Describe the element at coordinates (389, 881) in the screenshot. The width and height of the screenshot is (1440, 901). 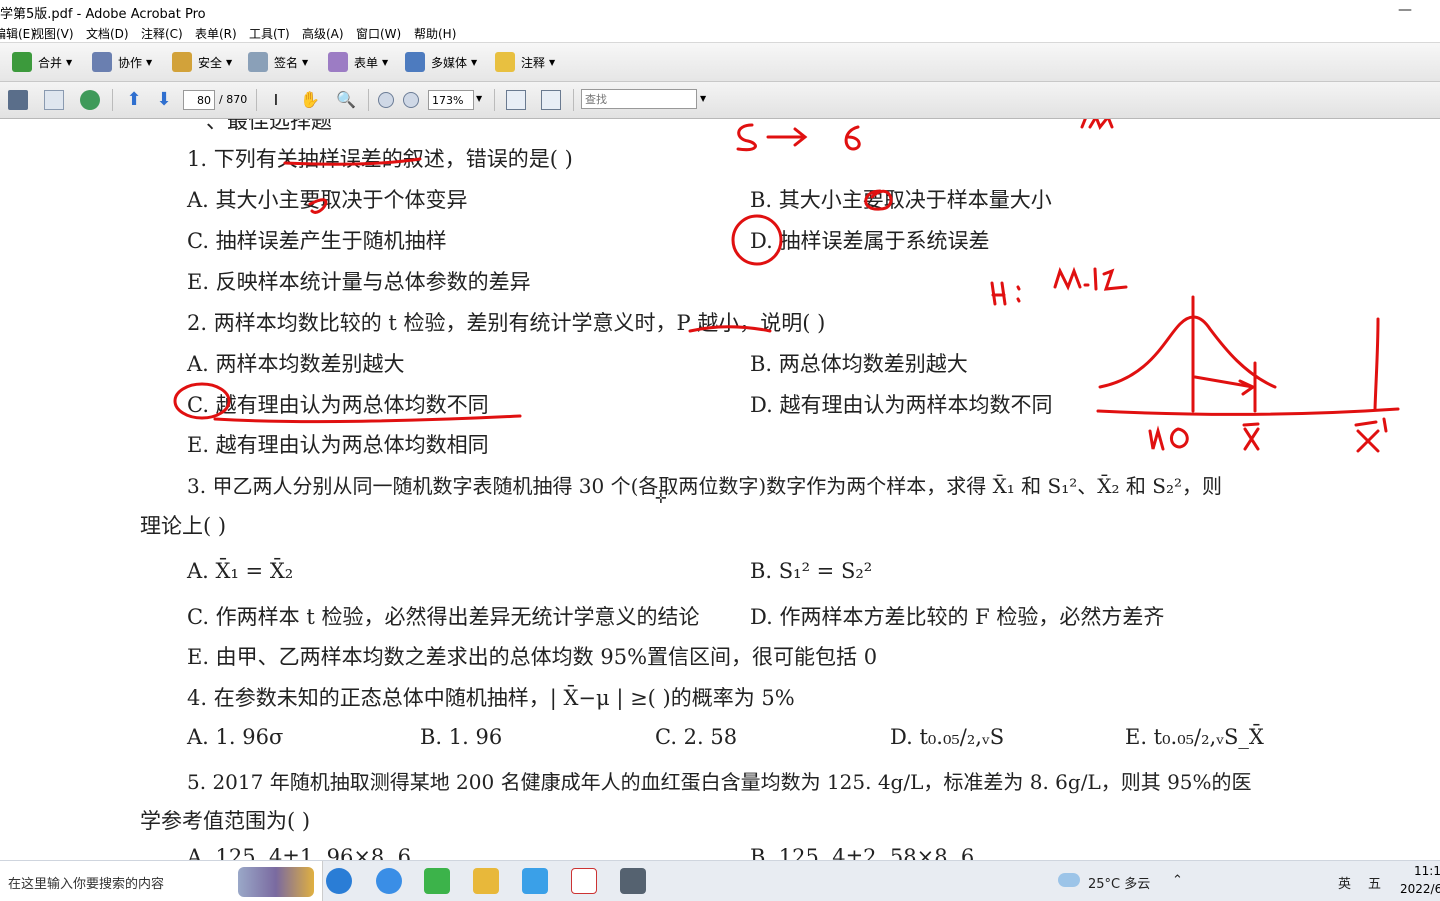
I see `ie-icon` at that location.